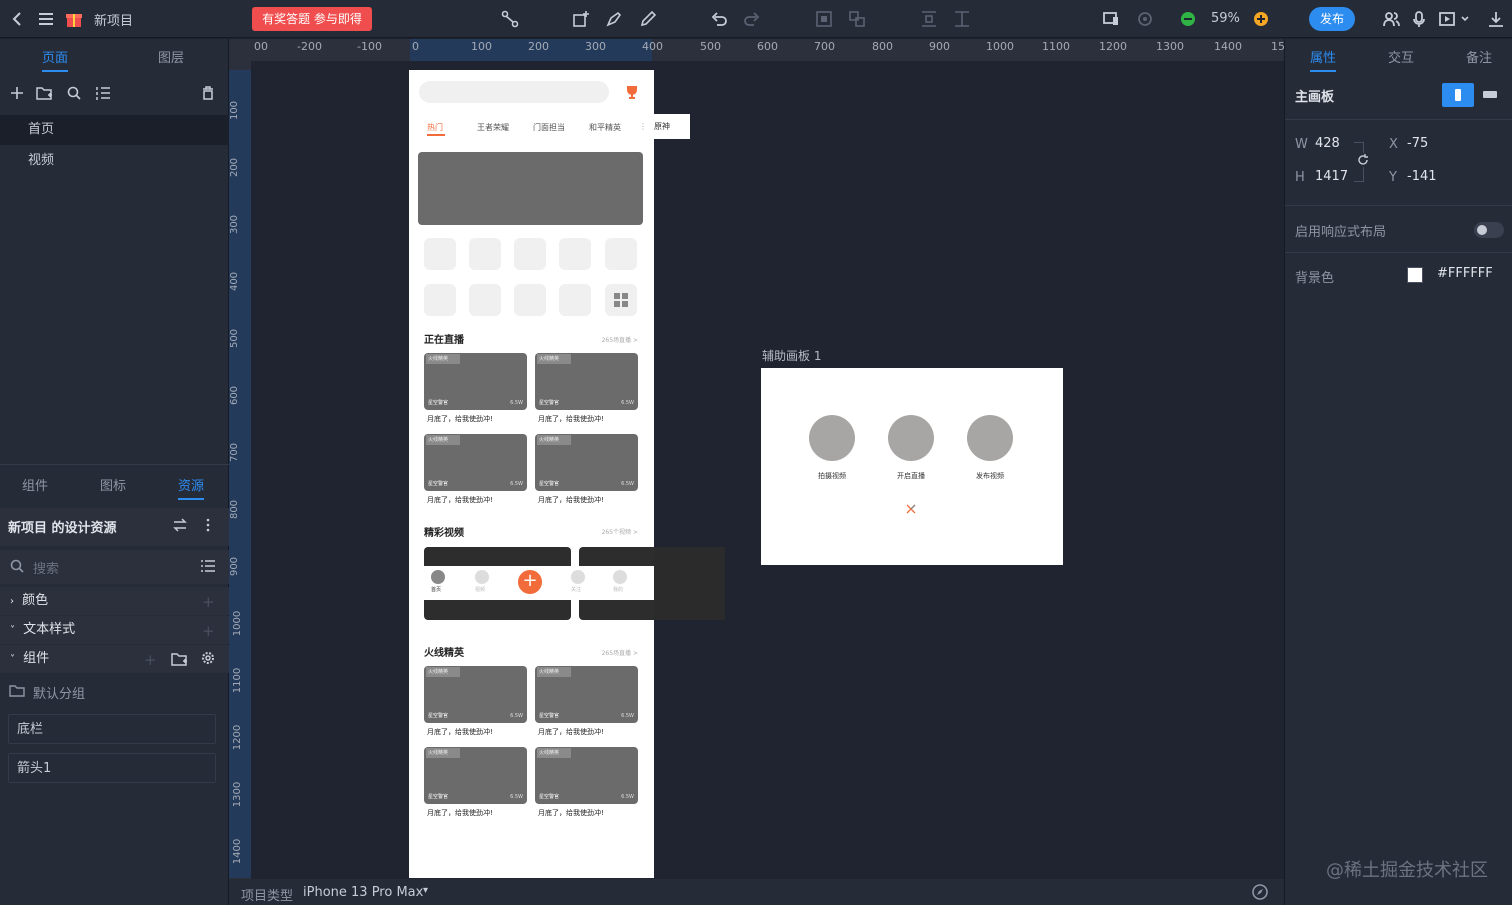 The width and height of the screenshot is (1512, 905). I want to click on microphone-icon, so click(1419, 19).